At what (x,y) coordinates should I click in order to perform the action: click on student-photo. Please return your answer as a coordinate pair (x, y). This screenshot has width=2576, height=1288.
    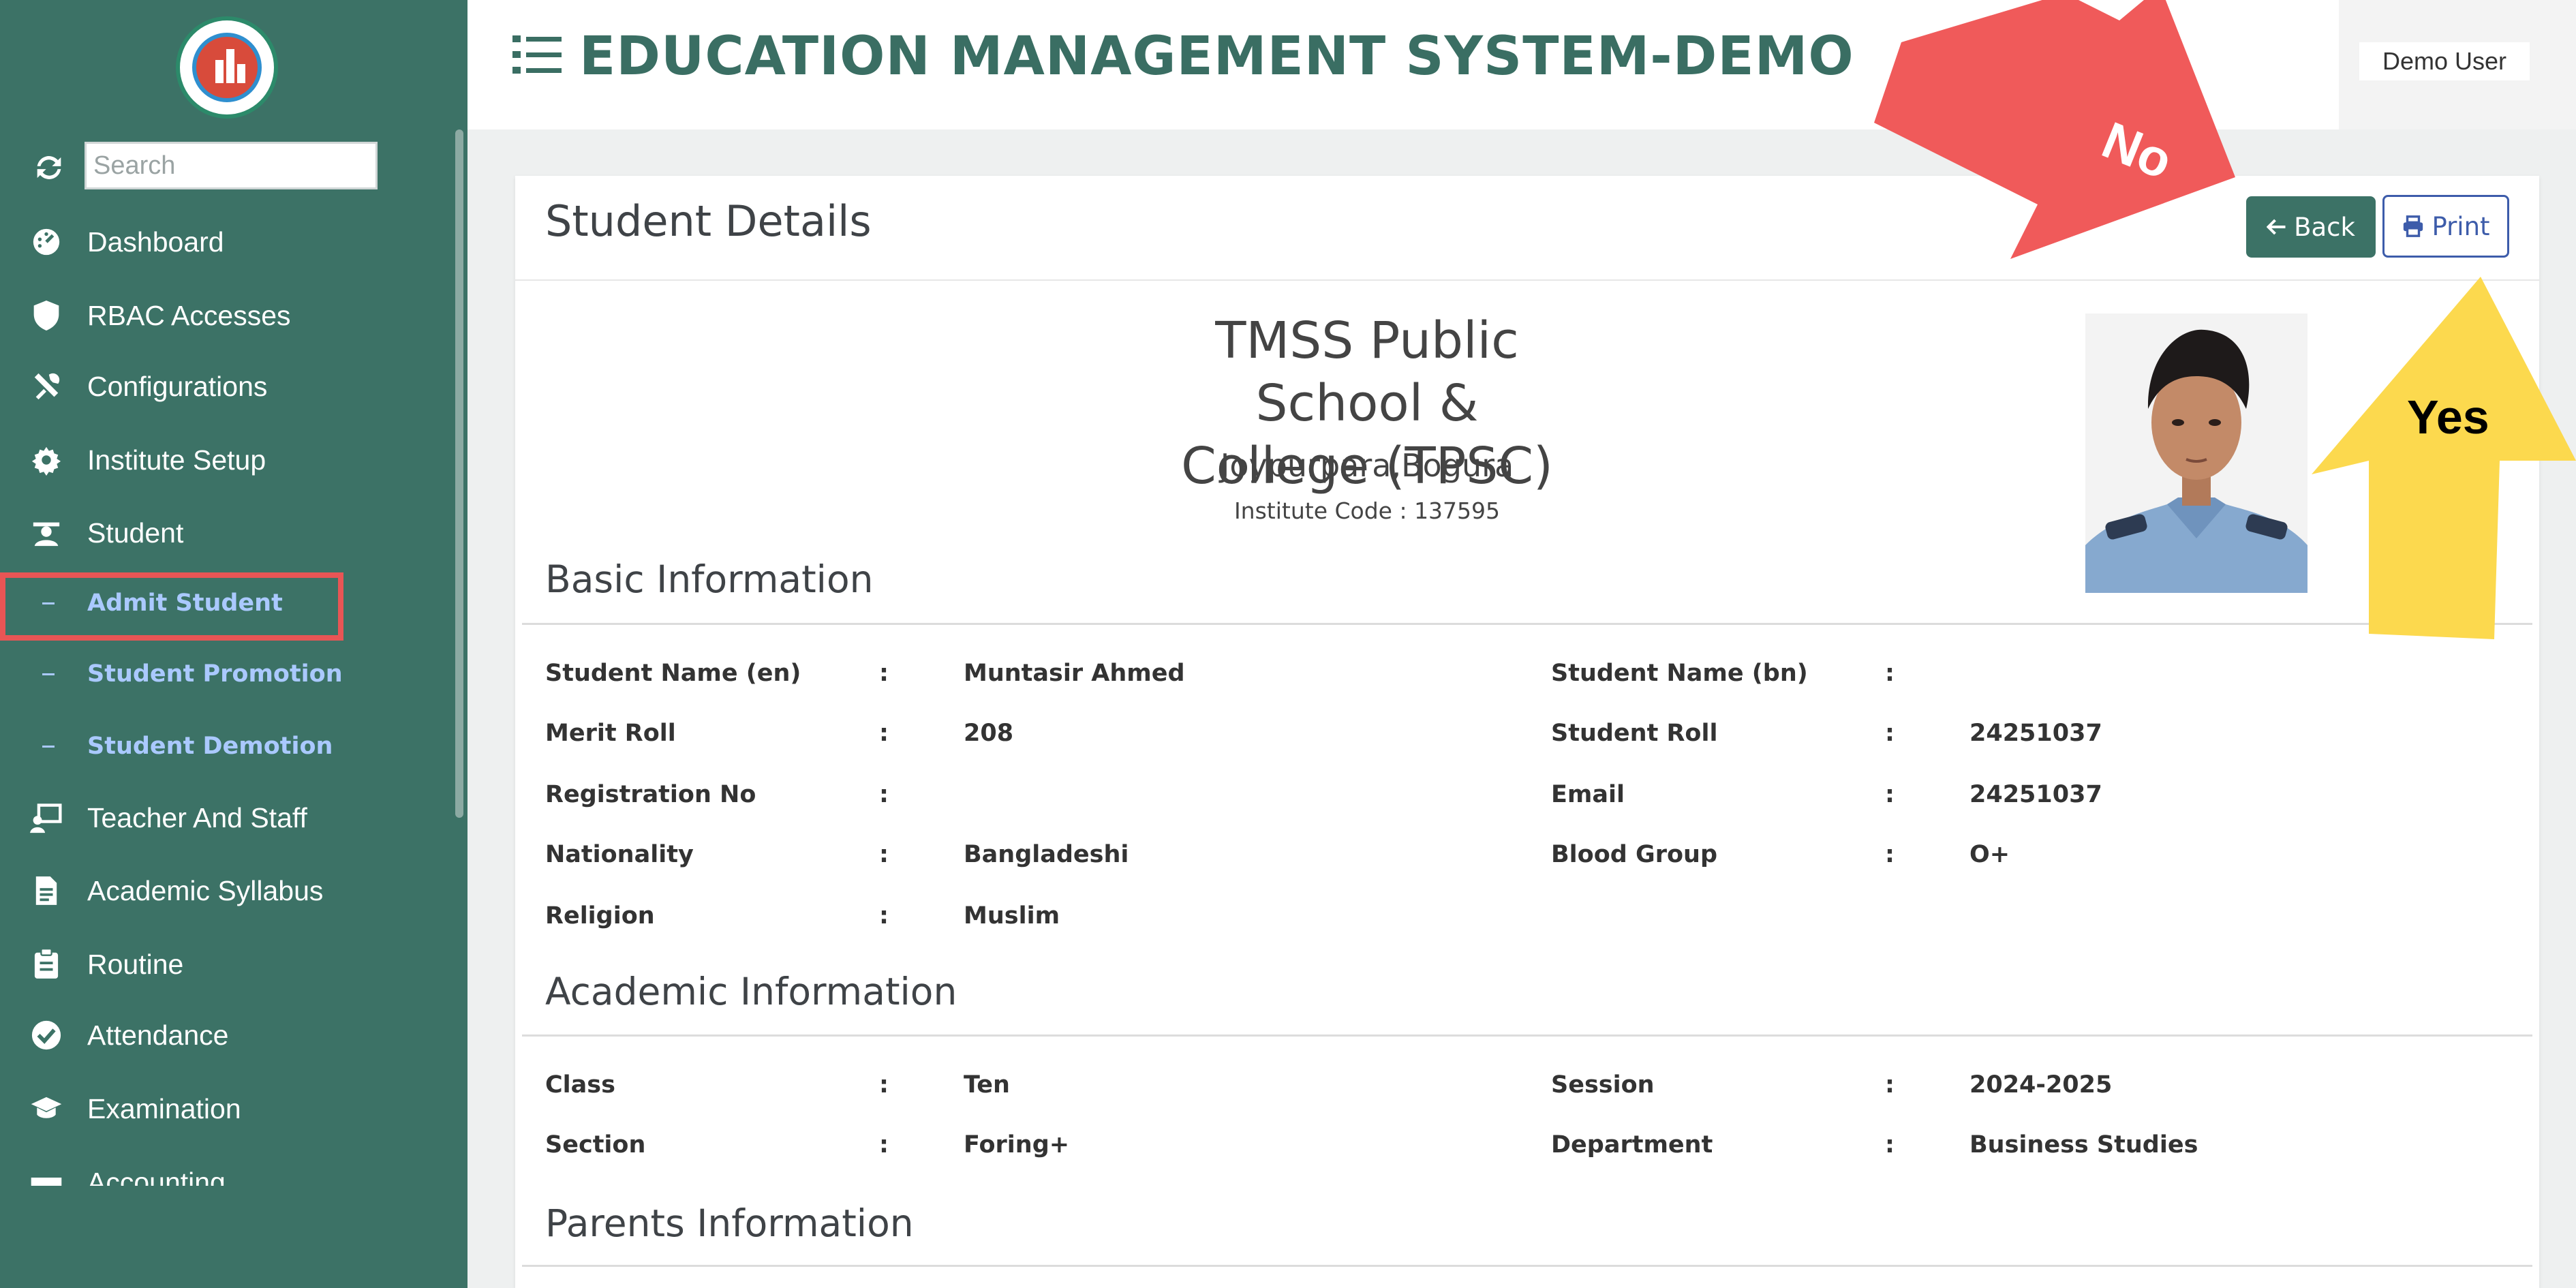
    Looking at the image, I should click on (2196, 453).